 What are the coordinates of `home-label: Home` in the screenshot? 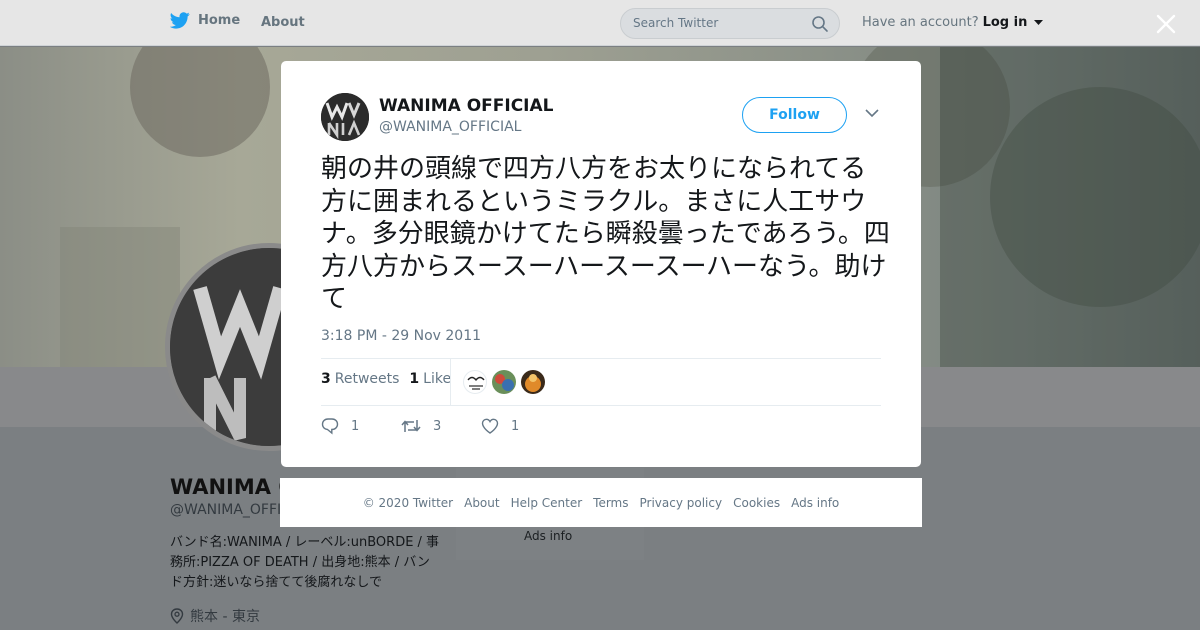 It's located at (219, 20).